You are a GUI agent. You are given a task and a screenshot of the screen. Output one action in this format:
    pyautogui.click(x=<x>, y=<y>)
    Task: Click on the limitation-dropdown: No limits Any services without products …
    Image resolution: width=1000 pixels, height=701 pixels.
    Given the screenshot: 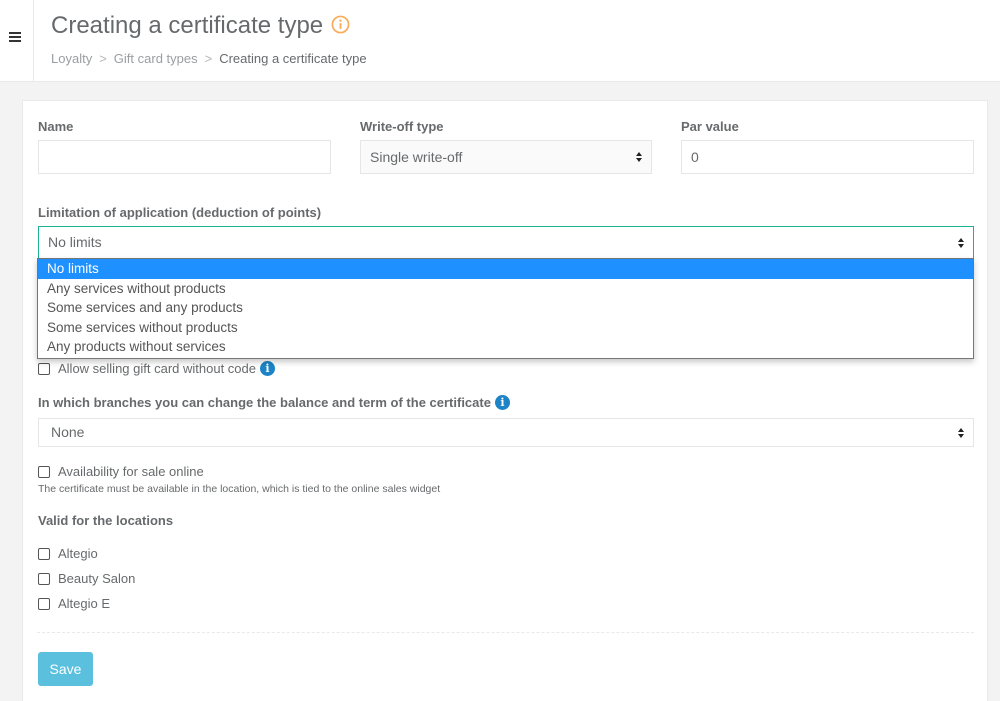 What is the action you would take?
    pyautogui.click(x=505, y=308)
    